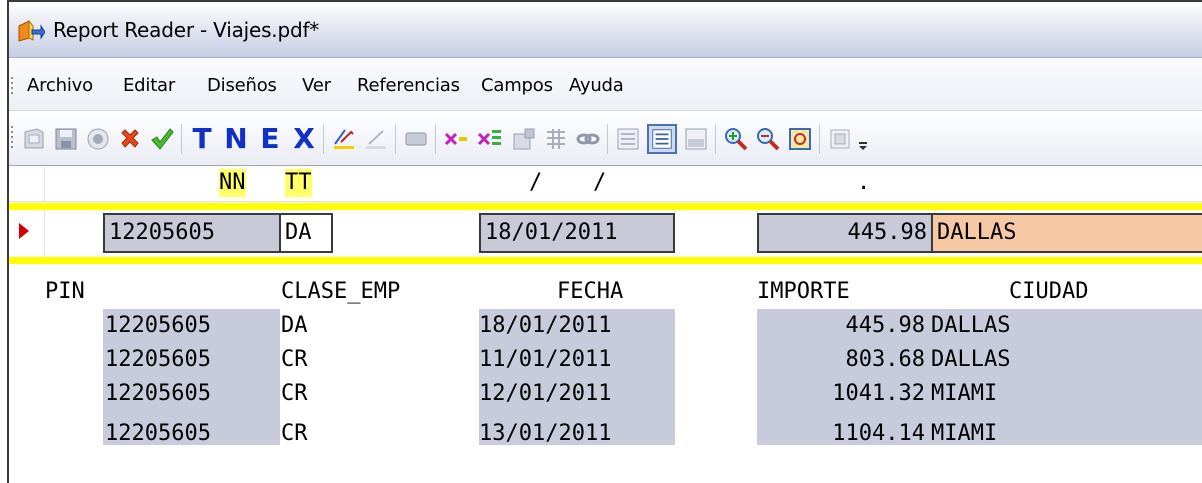 This screenshot has height=483, width=1202. I want to click on trap-disabled-icon, so click(376, 139).